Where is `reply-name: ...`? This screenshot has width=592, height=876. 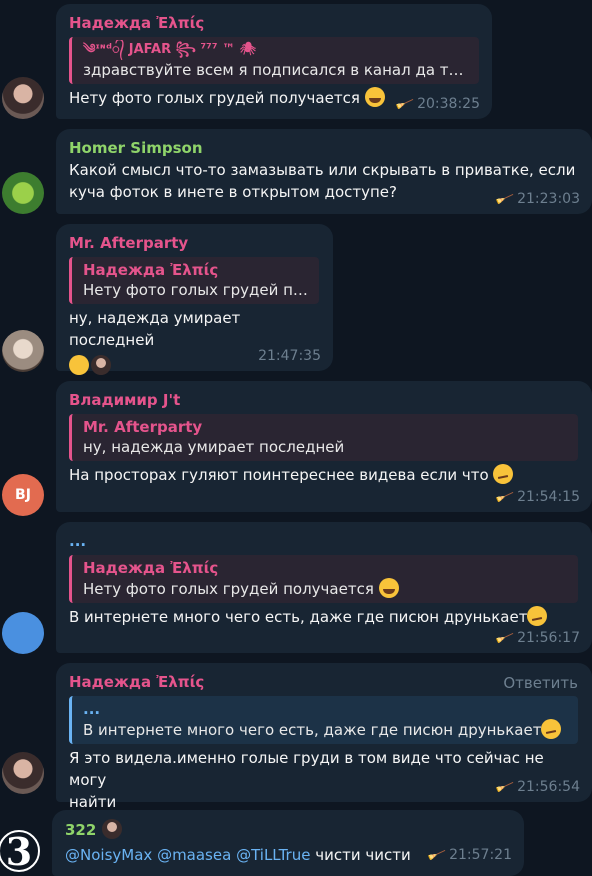
reply-name: ... is located at coordinates (92, 709).